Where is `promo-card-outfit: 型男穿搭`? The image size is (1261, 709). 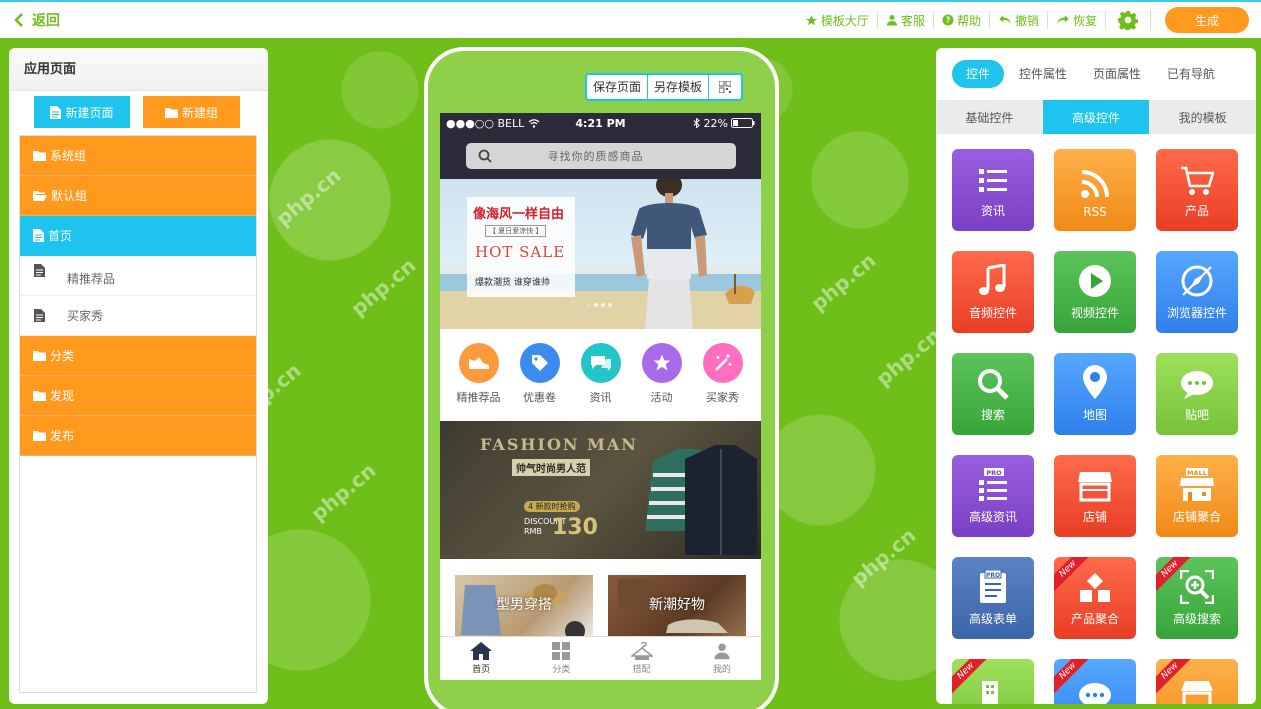 promo-card-outfit: 型男穿搭 is located at coordinates (524, 609).